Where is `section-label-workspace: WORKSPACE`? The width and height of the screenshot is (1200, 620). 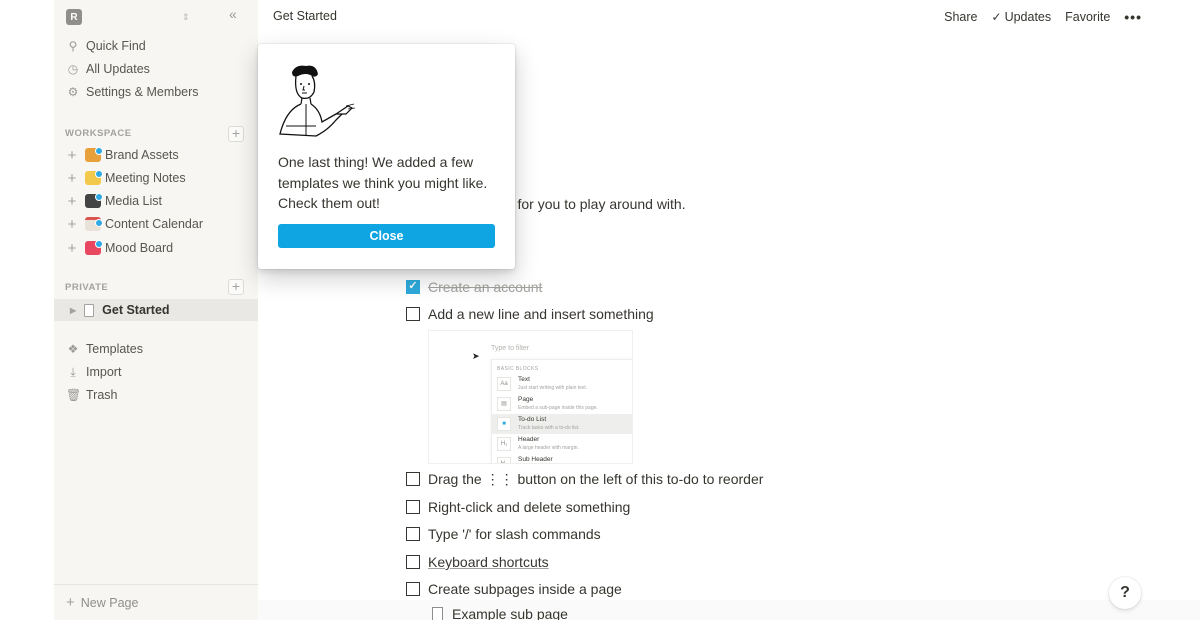
section-label-workspace: WORKSPACE is located at coordinates (98, 133).